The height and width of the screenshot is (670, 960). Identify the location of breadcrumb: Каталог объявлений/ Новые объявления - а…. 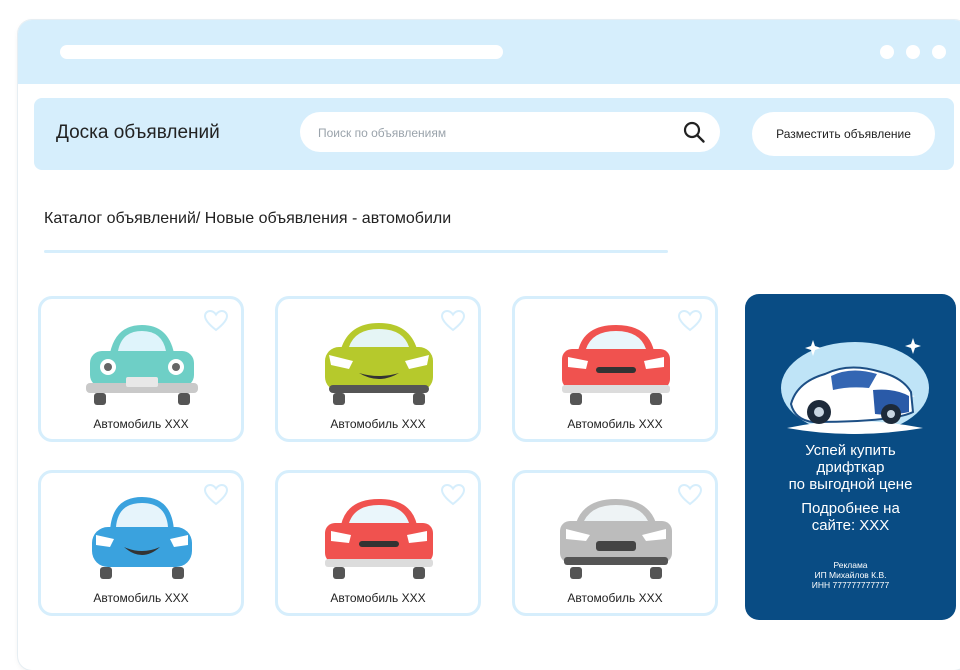
(248, 218).